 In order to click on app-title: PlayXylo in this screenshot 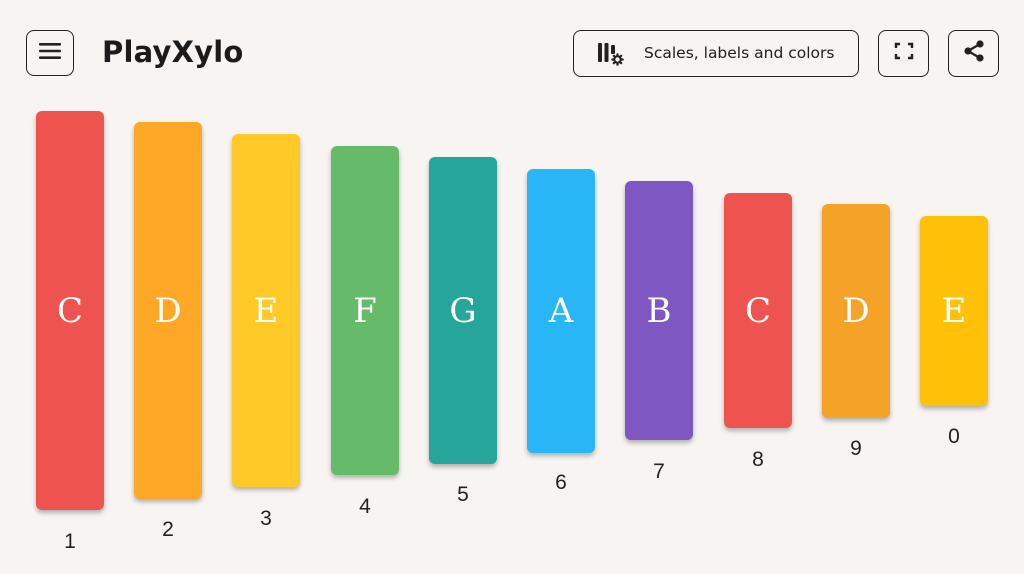, I will do `click(173, 52)`.